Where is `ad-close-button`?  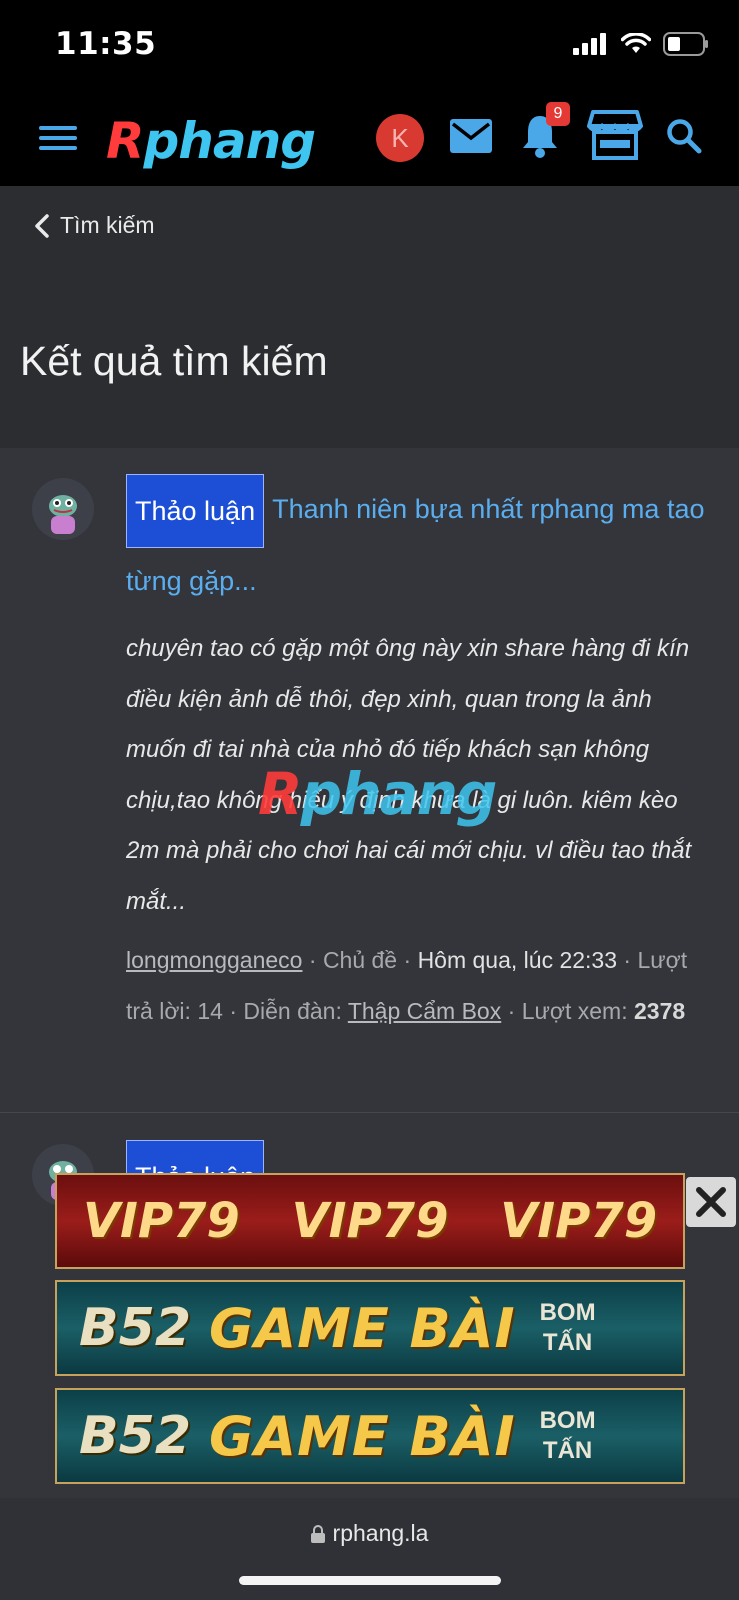
ad-close-button is located at coordinates (711, 1202).